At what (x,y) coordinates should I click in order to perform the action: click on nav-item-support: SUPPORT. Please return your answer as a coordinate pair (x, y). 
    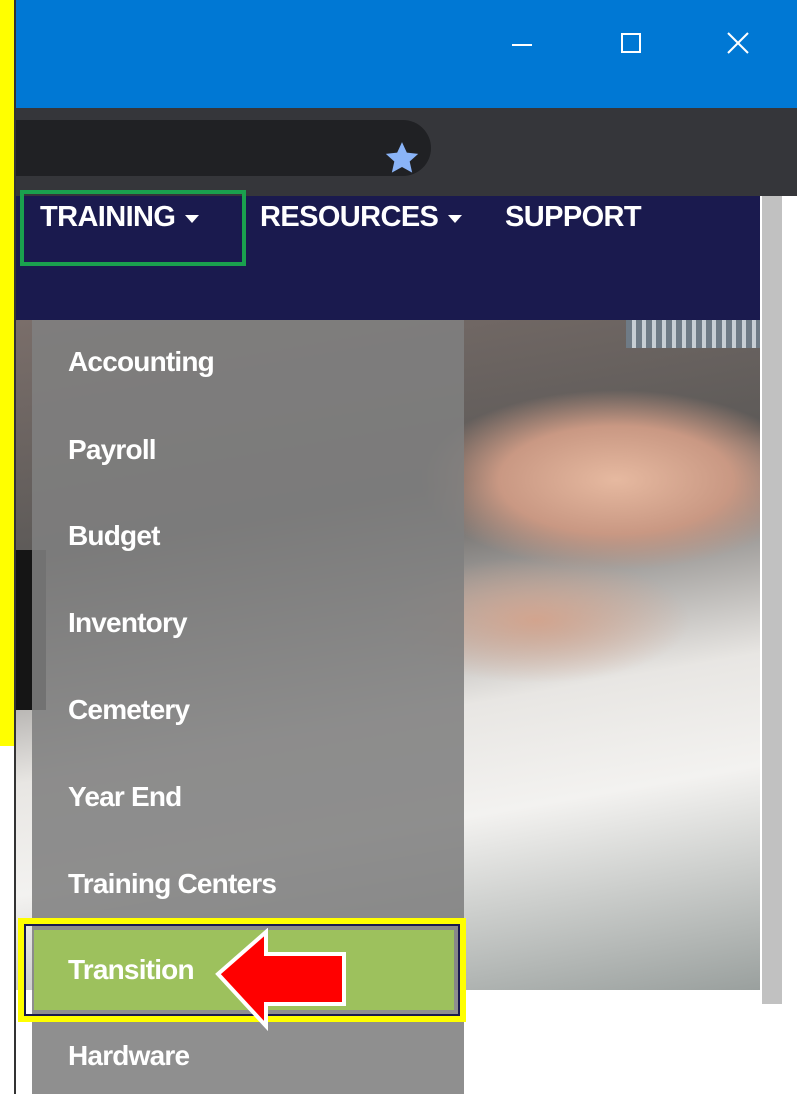
    Looking at the image, I should click on (573, 216).